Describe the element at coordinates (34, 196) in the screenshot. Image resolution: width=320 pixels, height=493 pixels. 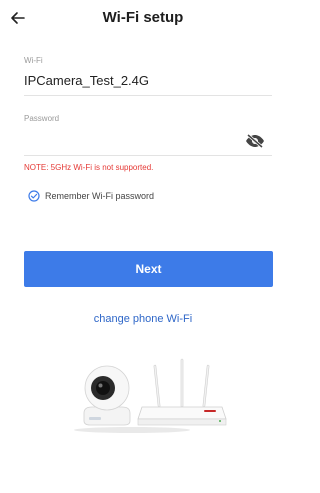
I see `check-circle-icon` at that location.